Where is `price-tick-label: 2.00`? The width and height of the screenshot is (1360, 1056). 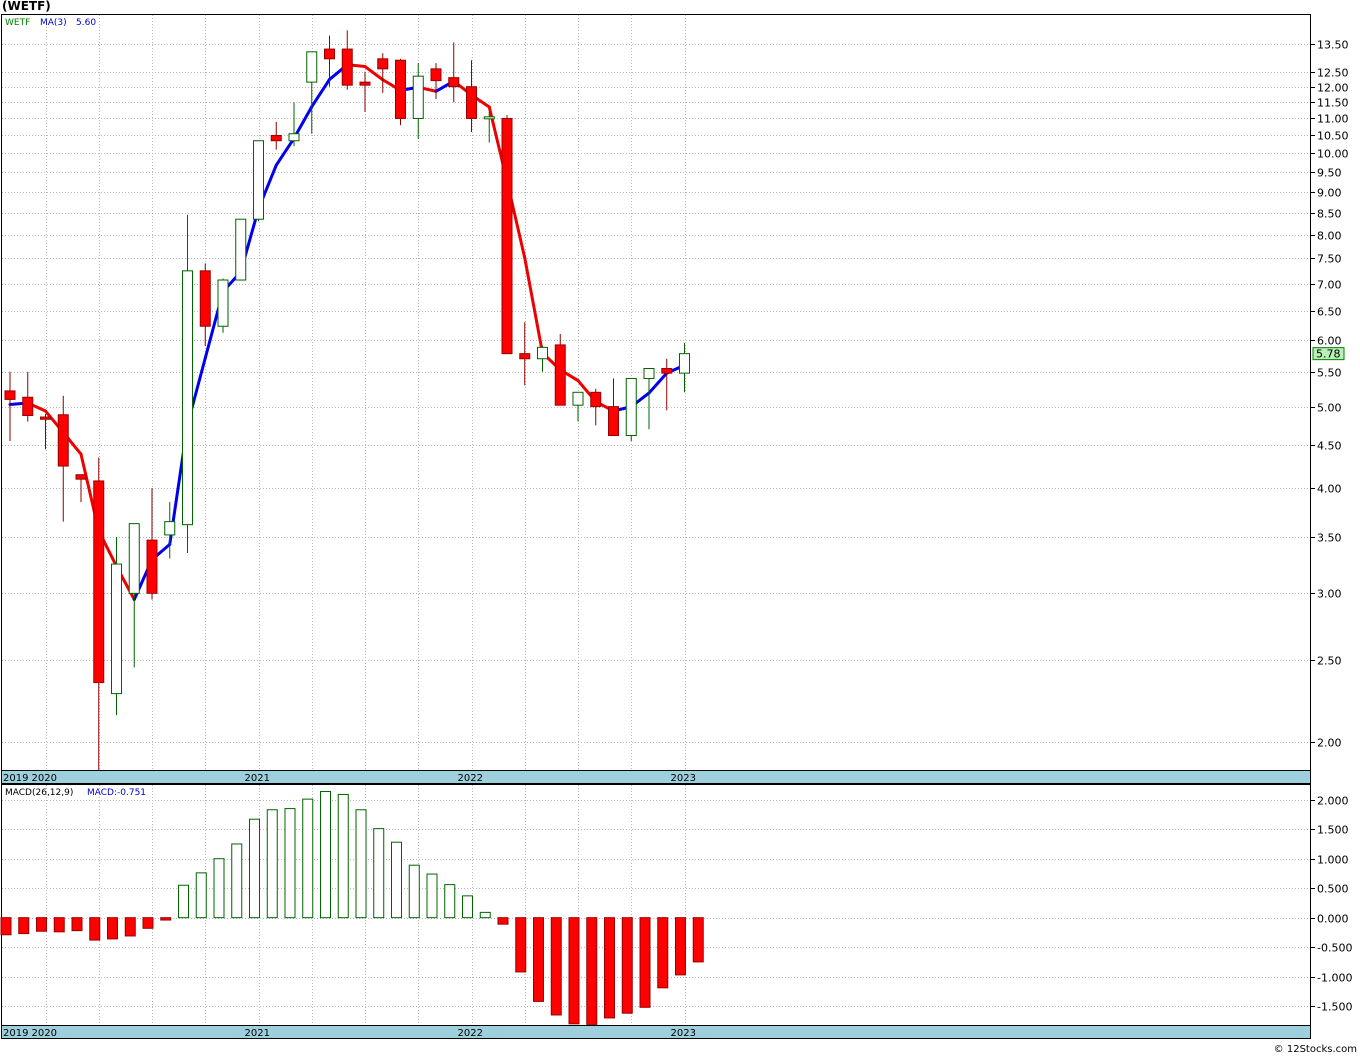 price-tick-label: 2.00 is located at coordinates (1329, 743).